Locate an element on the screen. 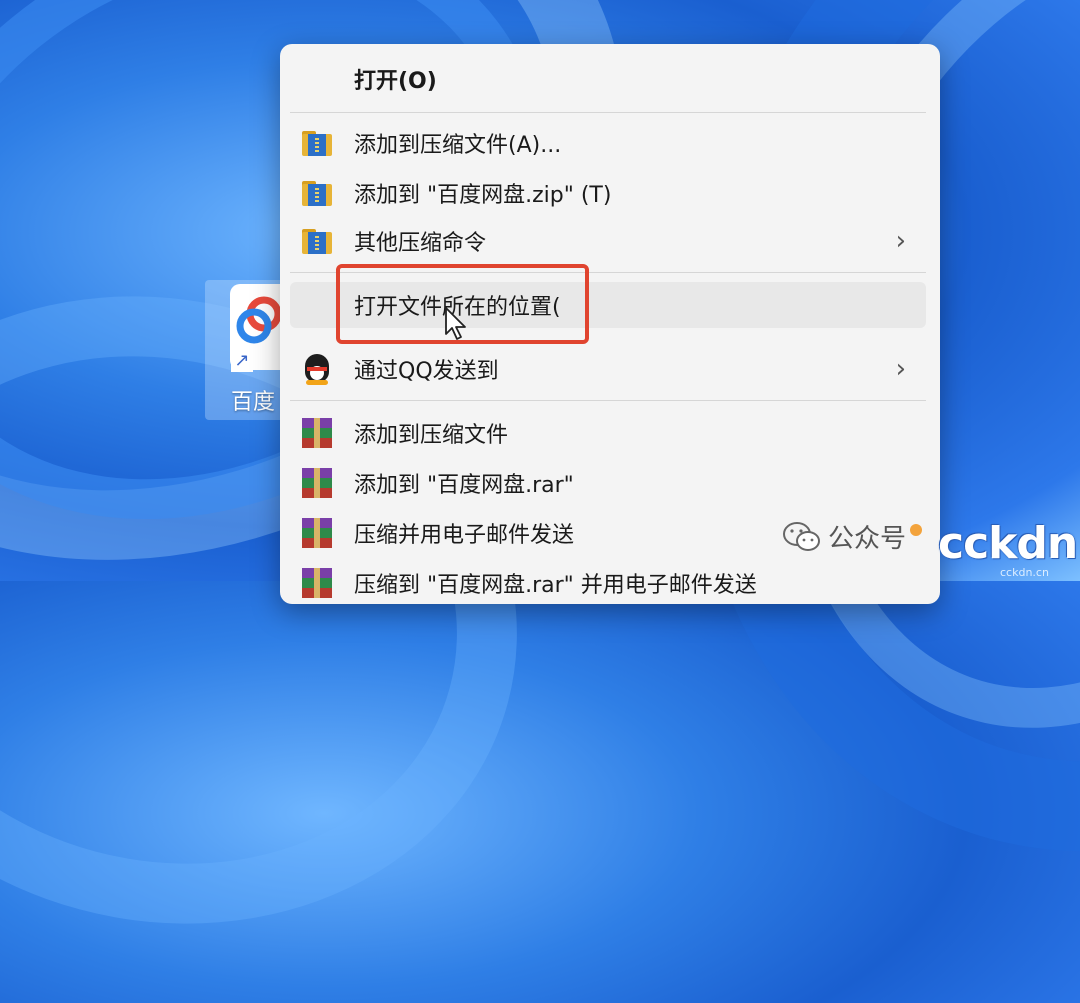 The image size is (1080, 1003). menu-item-add-to-compressed-file: 添加到压缩文件 is located at coordinates (608, 433).